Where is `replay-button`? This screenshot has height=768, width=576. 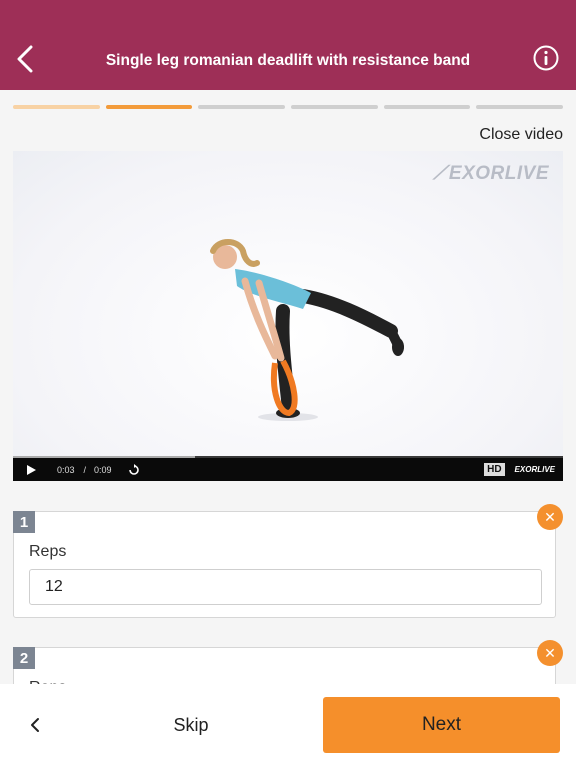
replay-button is located at coordinates (134, 469).